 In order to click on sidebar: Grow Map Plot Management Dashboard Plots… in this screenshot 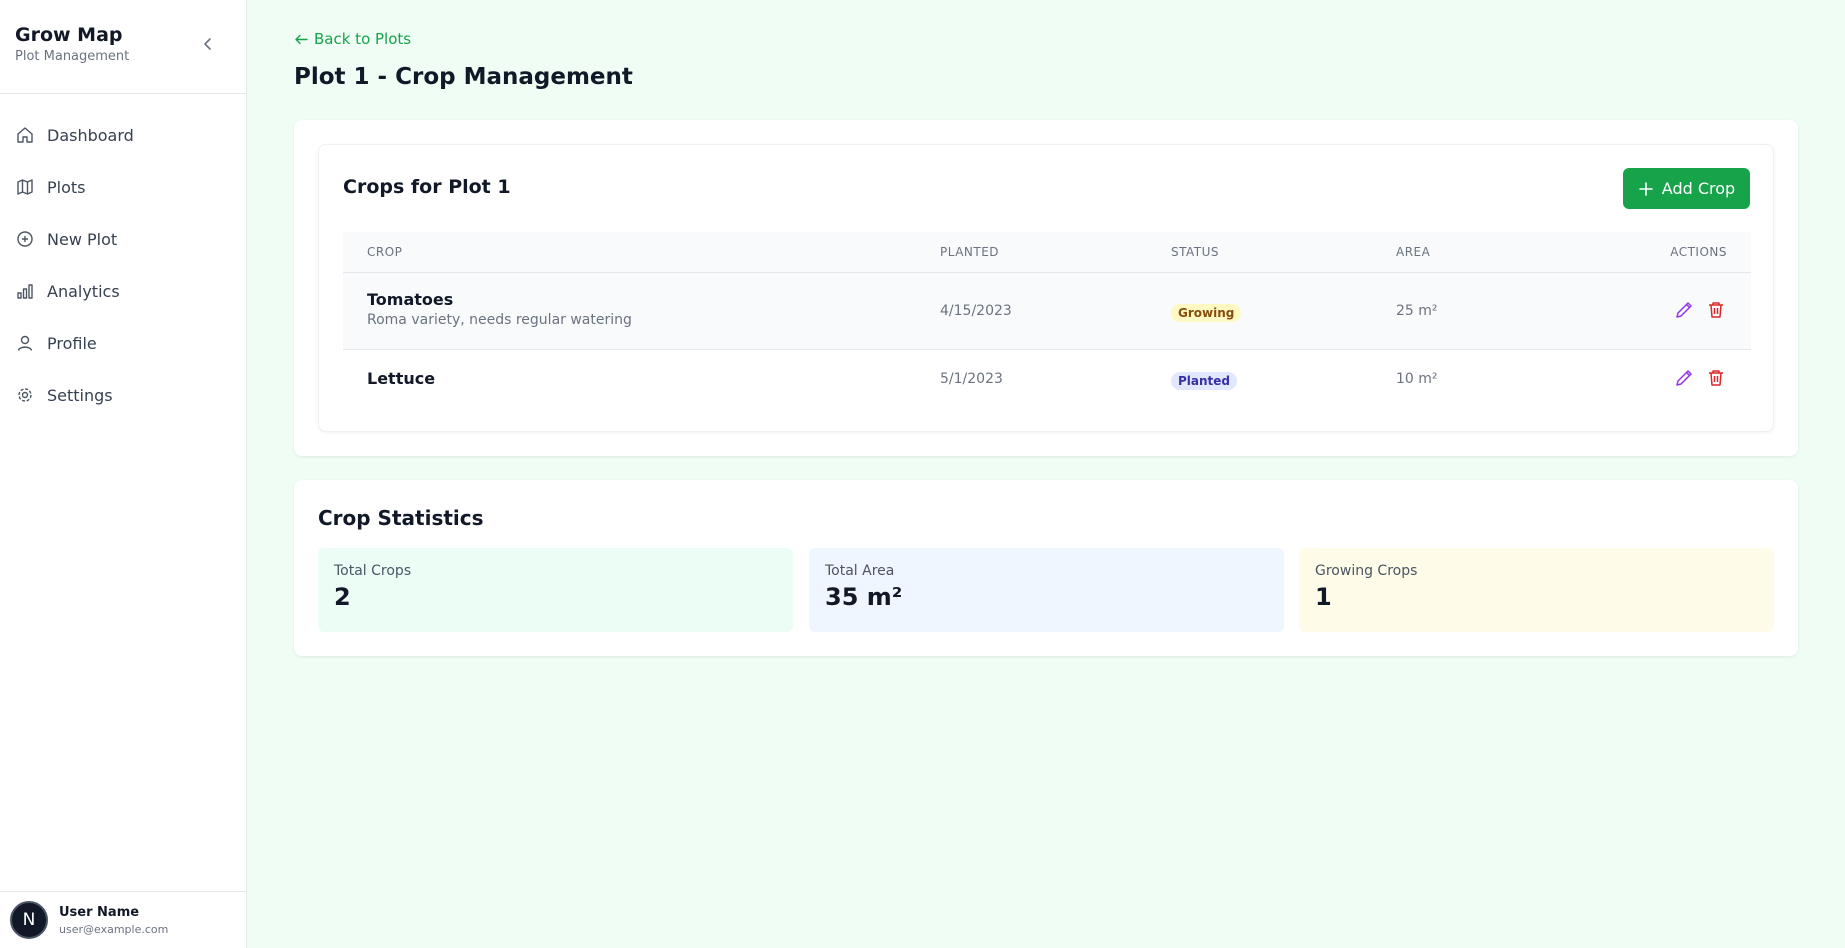, I will do `click(123, 474)`.